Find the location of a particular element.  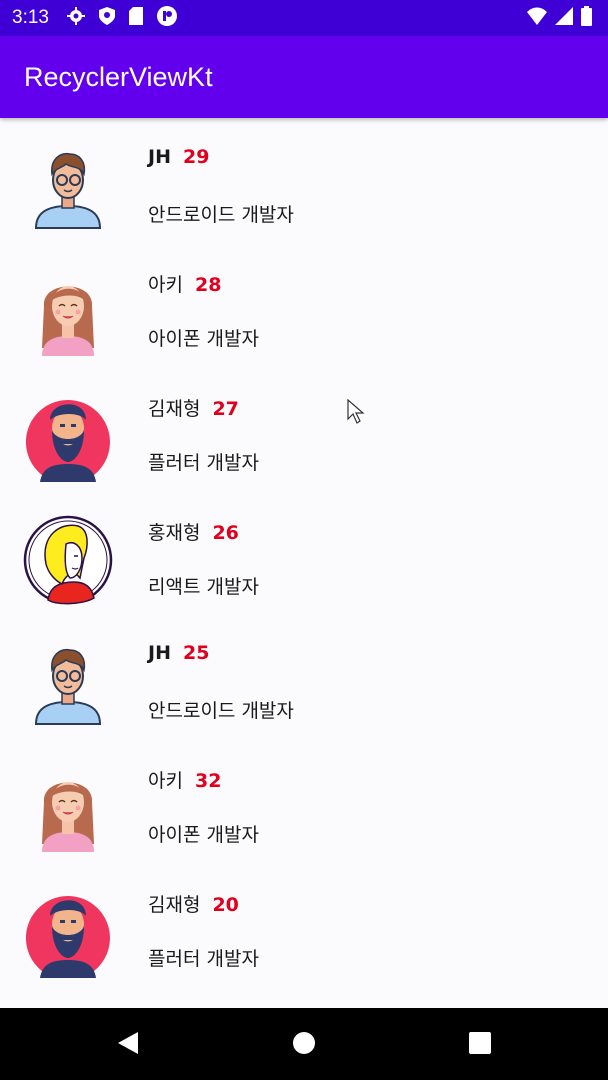

mouse-cursor-icon is located at coordinates (356, 413).